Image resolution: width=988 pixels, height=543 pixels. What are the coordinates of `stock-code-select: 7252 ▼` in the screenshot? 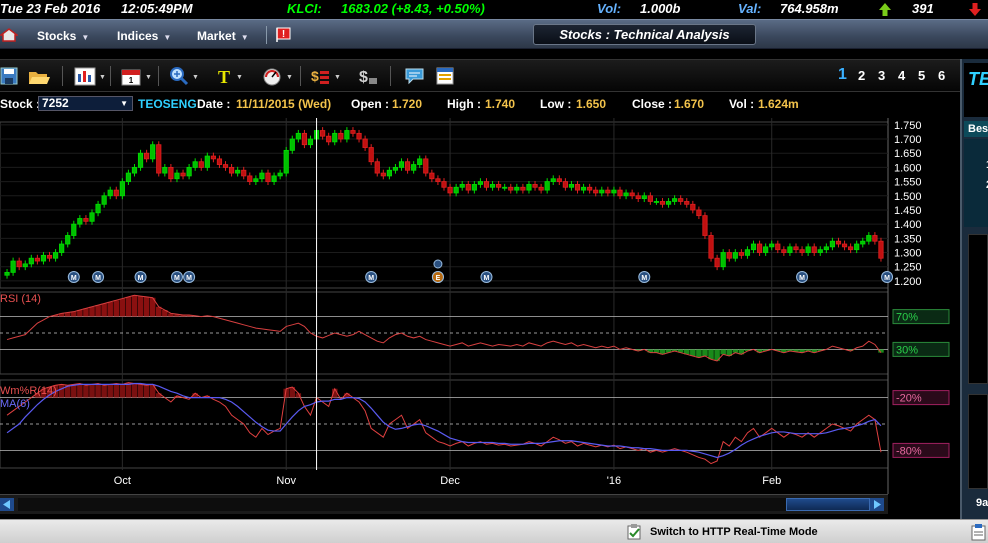 It's located at (85, 103).